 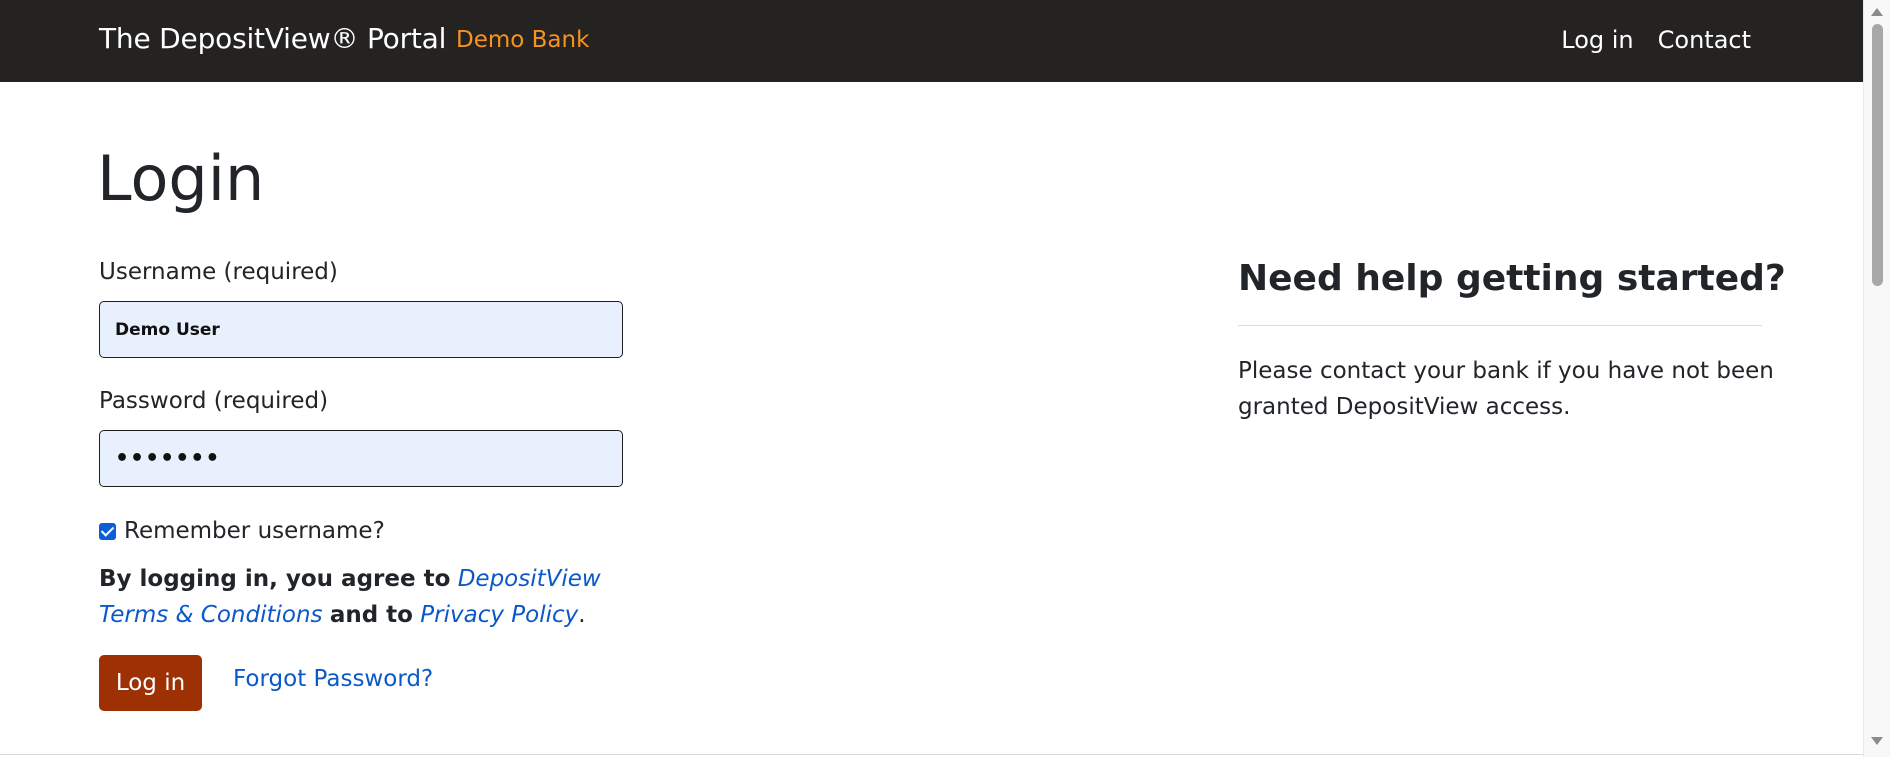 I want to click on password-input, so click(x=361, y=458).